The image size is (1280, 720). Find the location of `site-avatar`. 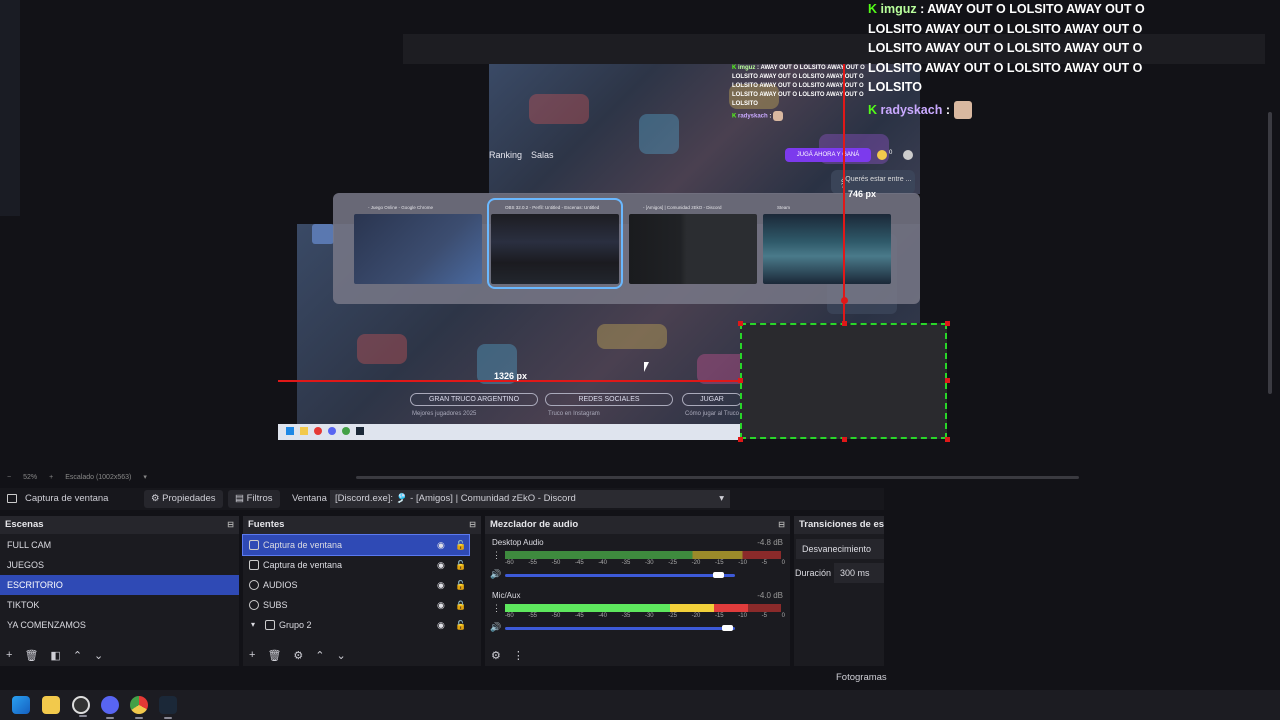

site-avatar is located at coordinates (908, 155).